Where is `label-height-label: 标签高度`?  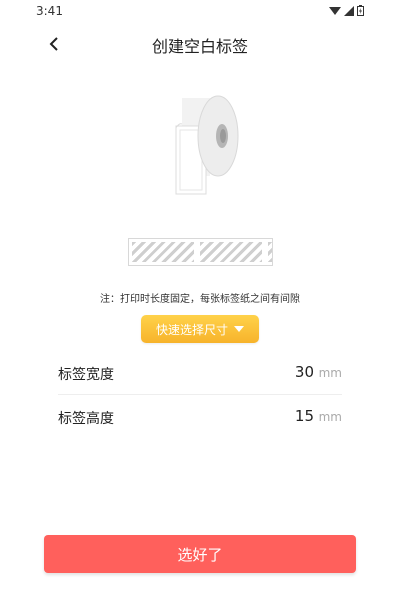 label-height-label: 标签高度 is located at coordinates (86, 419).